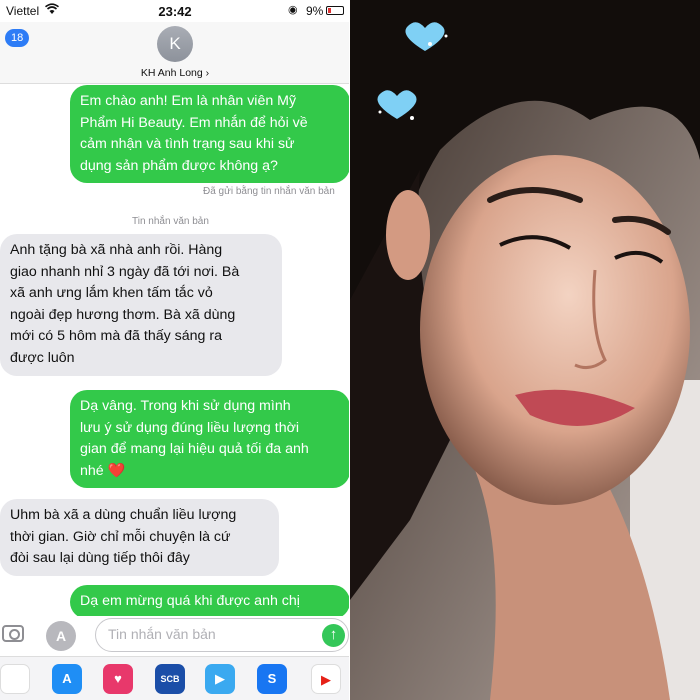 Image resolution: width=700 pixels, height=700 pixels. Describe the element at coordinates (326, 679) in the screenshot. I see `youtube-app-icon: ▶` at that location.